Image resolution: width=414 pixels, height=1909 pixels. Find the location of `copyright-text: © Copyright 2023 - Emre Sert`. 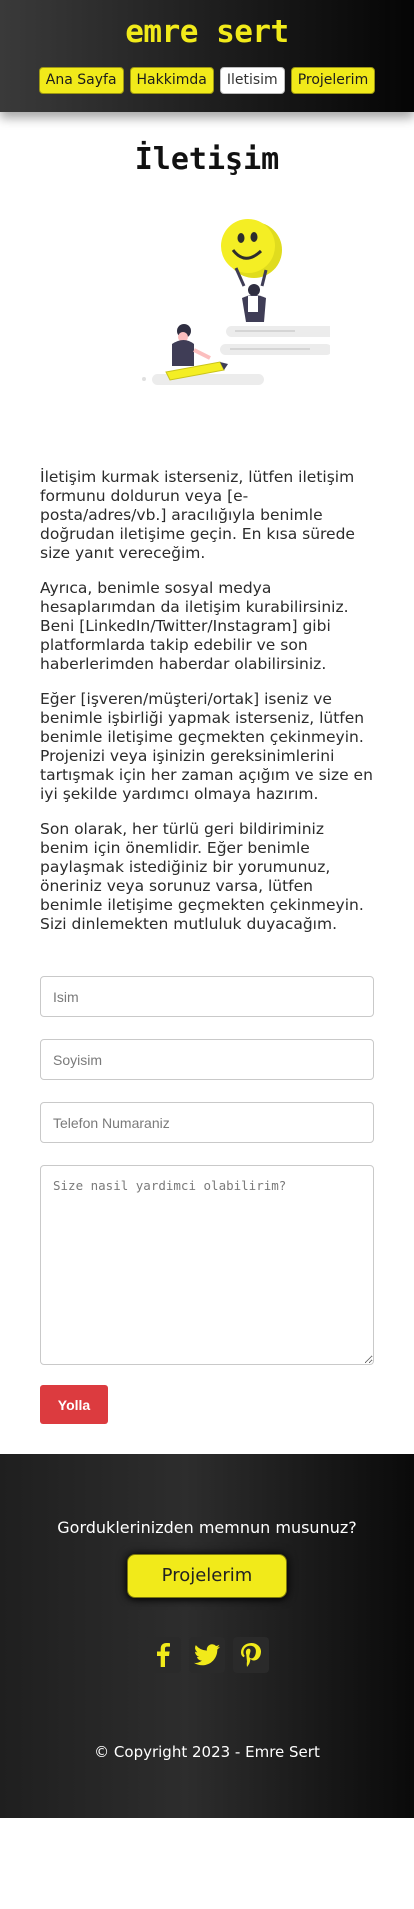

copyright-text: © Copyright 2023 - Emre Sert is located at coordinates (207, 1752).